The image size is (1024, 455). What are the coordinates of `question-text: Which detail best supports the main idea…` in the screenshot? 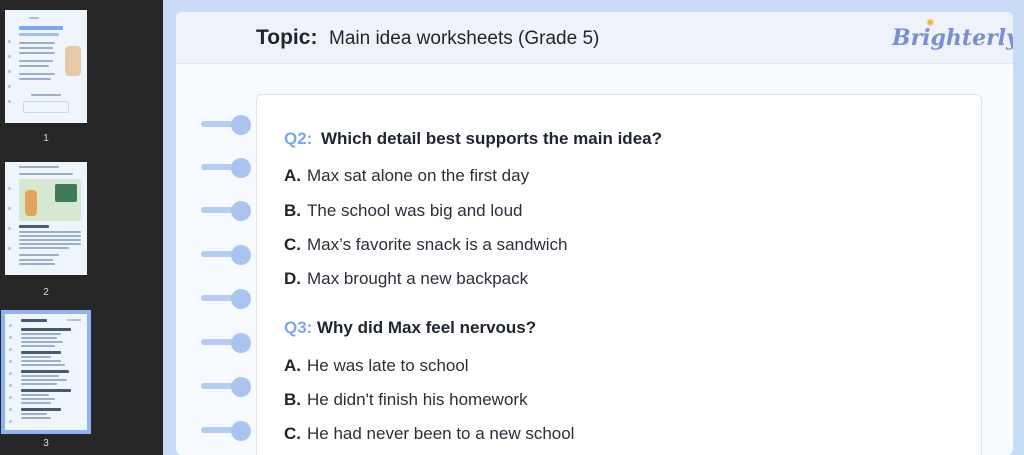 It's located at (491, 138).